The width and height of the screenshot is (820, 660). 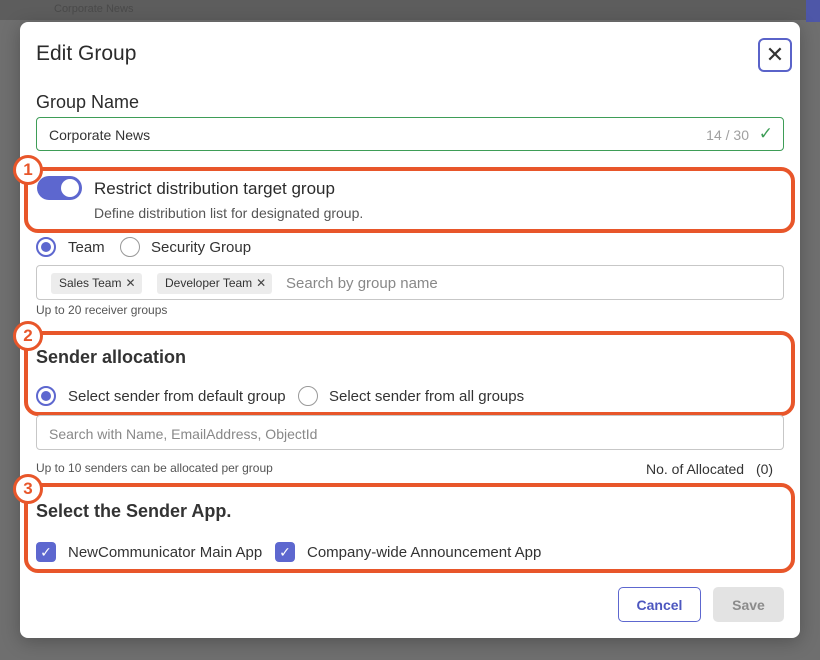 What do you see at coordinates (165, 552) in the screenshot?
I see `checkbox-main-app-label: NewCommunicator Main App` at bounding box center [165, 552].